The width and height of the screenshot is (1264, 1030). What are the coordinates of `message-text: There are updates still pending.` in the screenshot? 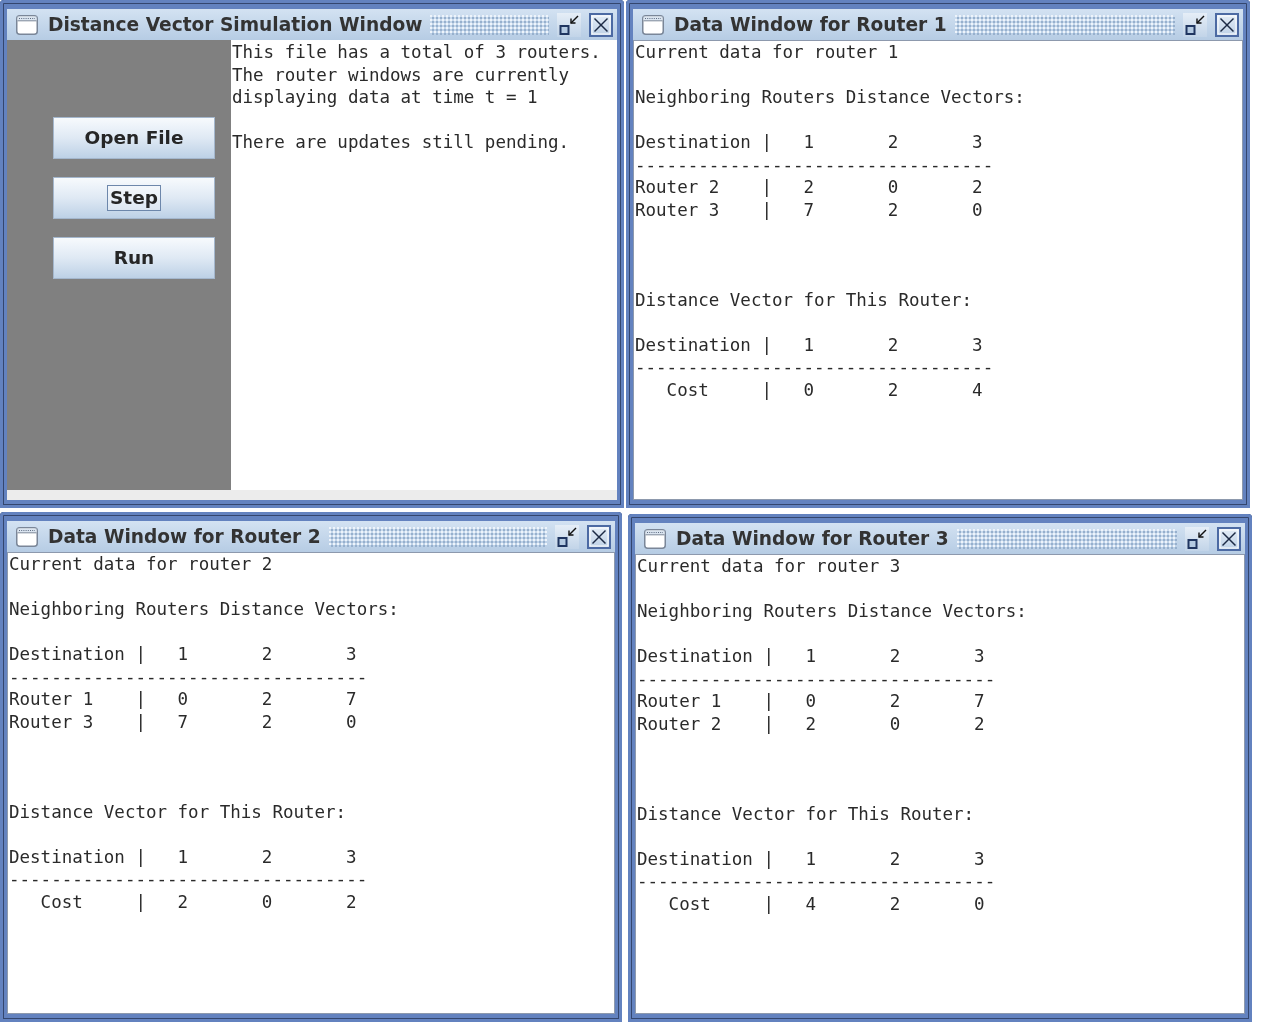 It's located at (401, 142).